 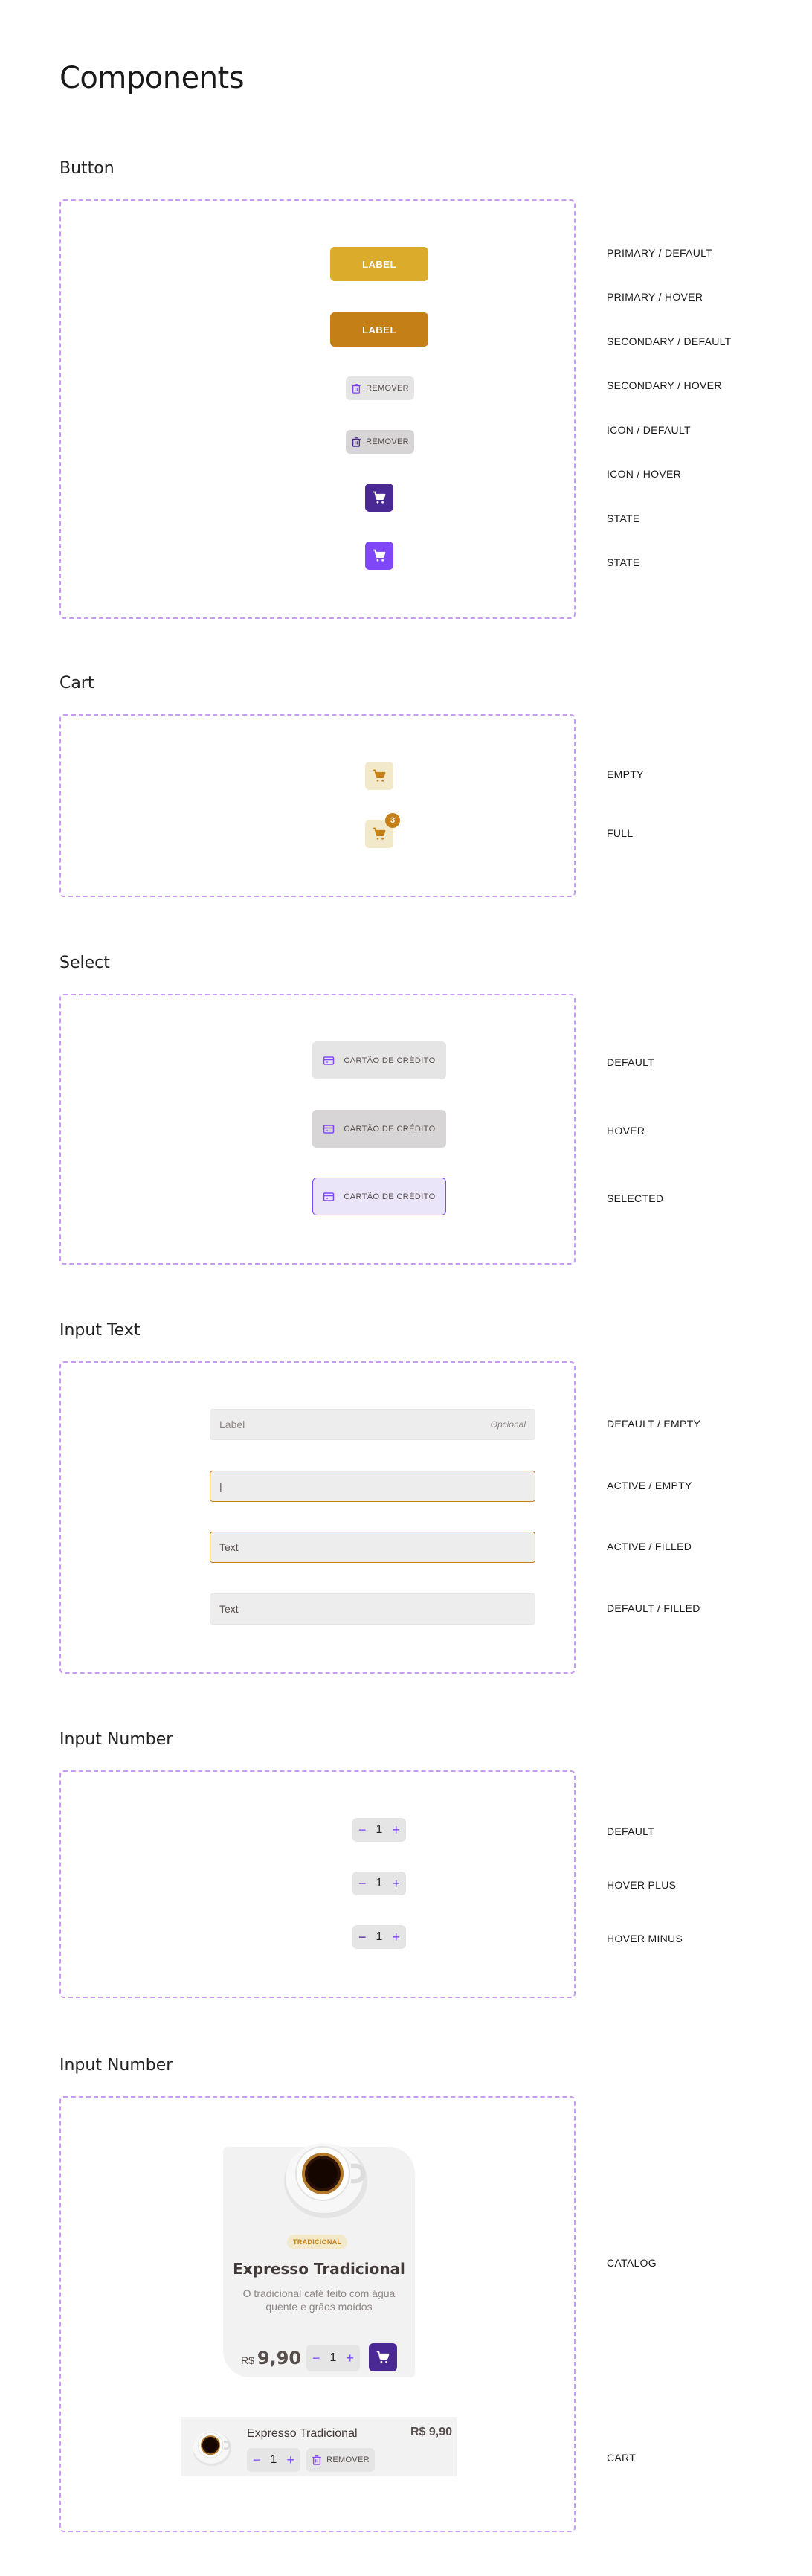 I want to click on input-optional-hint: Opcional, so click(x=508, y=1424).